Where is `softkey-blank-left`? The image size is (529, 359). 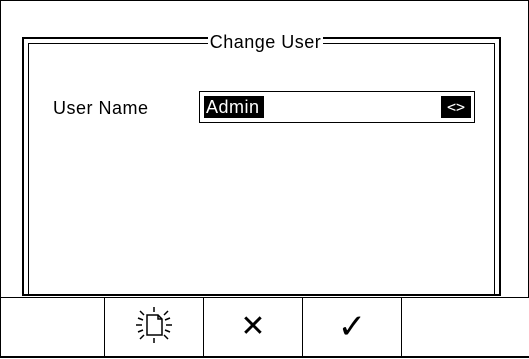
softkey-blank-left is located at coordinates (53, 327).